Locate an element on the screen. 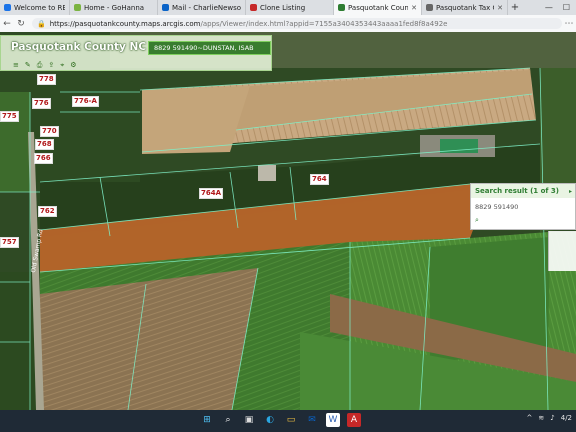  gohanna-favicon-icon is located at coordinates (77, 7).